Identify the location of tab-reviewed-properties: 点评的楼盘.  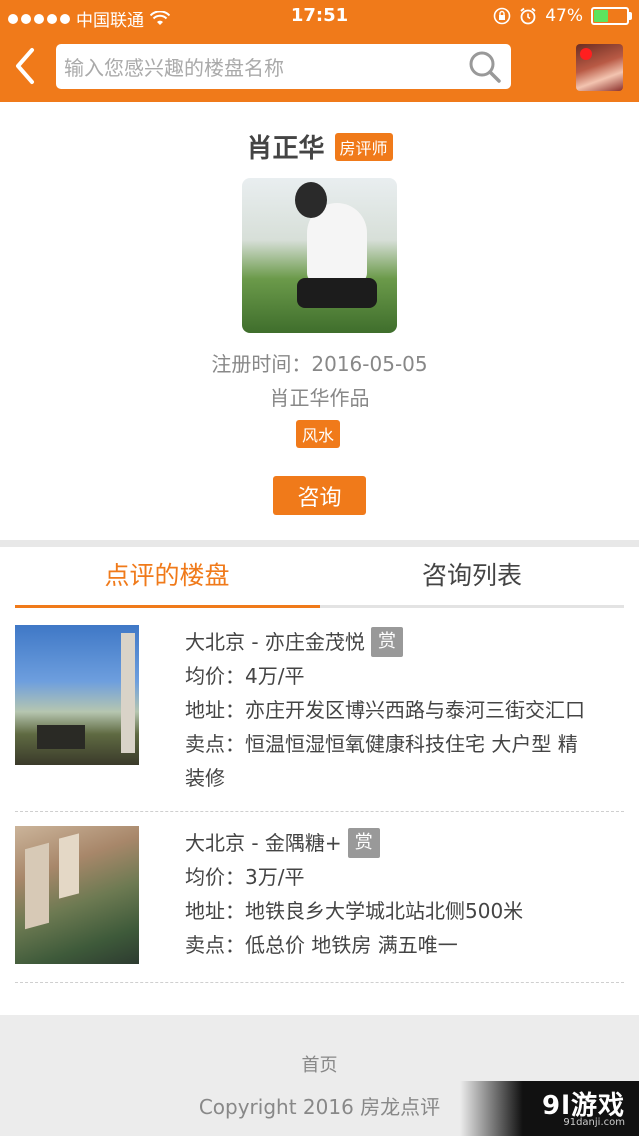
(167, 577).